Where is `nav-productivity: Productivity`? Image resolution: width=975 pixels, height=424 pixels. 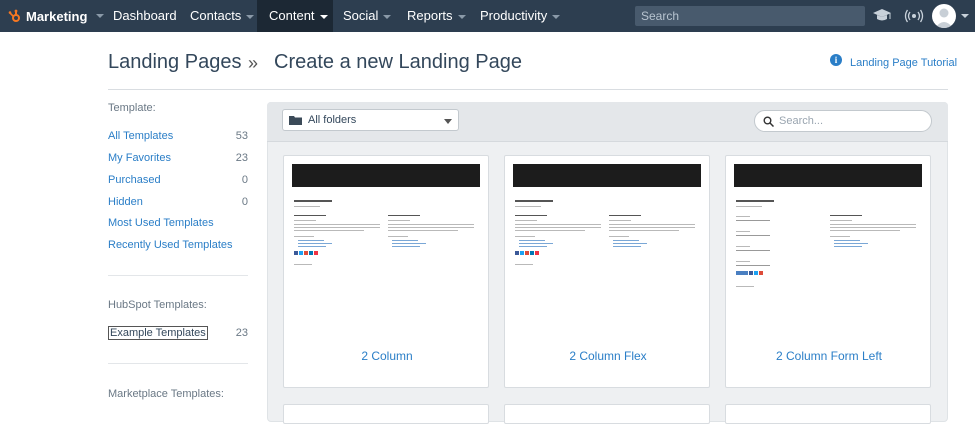 nav-productivity: Productivity is located at coordinates (520, 16).